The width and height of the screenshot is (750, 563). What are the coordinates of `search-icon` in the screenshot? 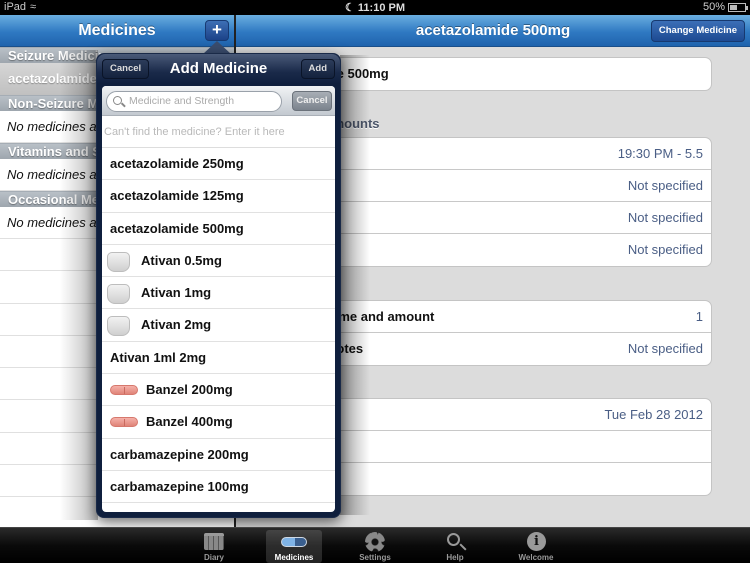 It's located at (117, 100).